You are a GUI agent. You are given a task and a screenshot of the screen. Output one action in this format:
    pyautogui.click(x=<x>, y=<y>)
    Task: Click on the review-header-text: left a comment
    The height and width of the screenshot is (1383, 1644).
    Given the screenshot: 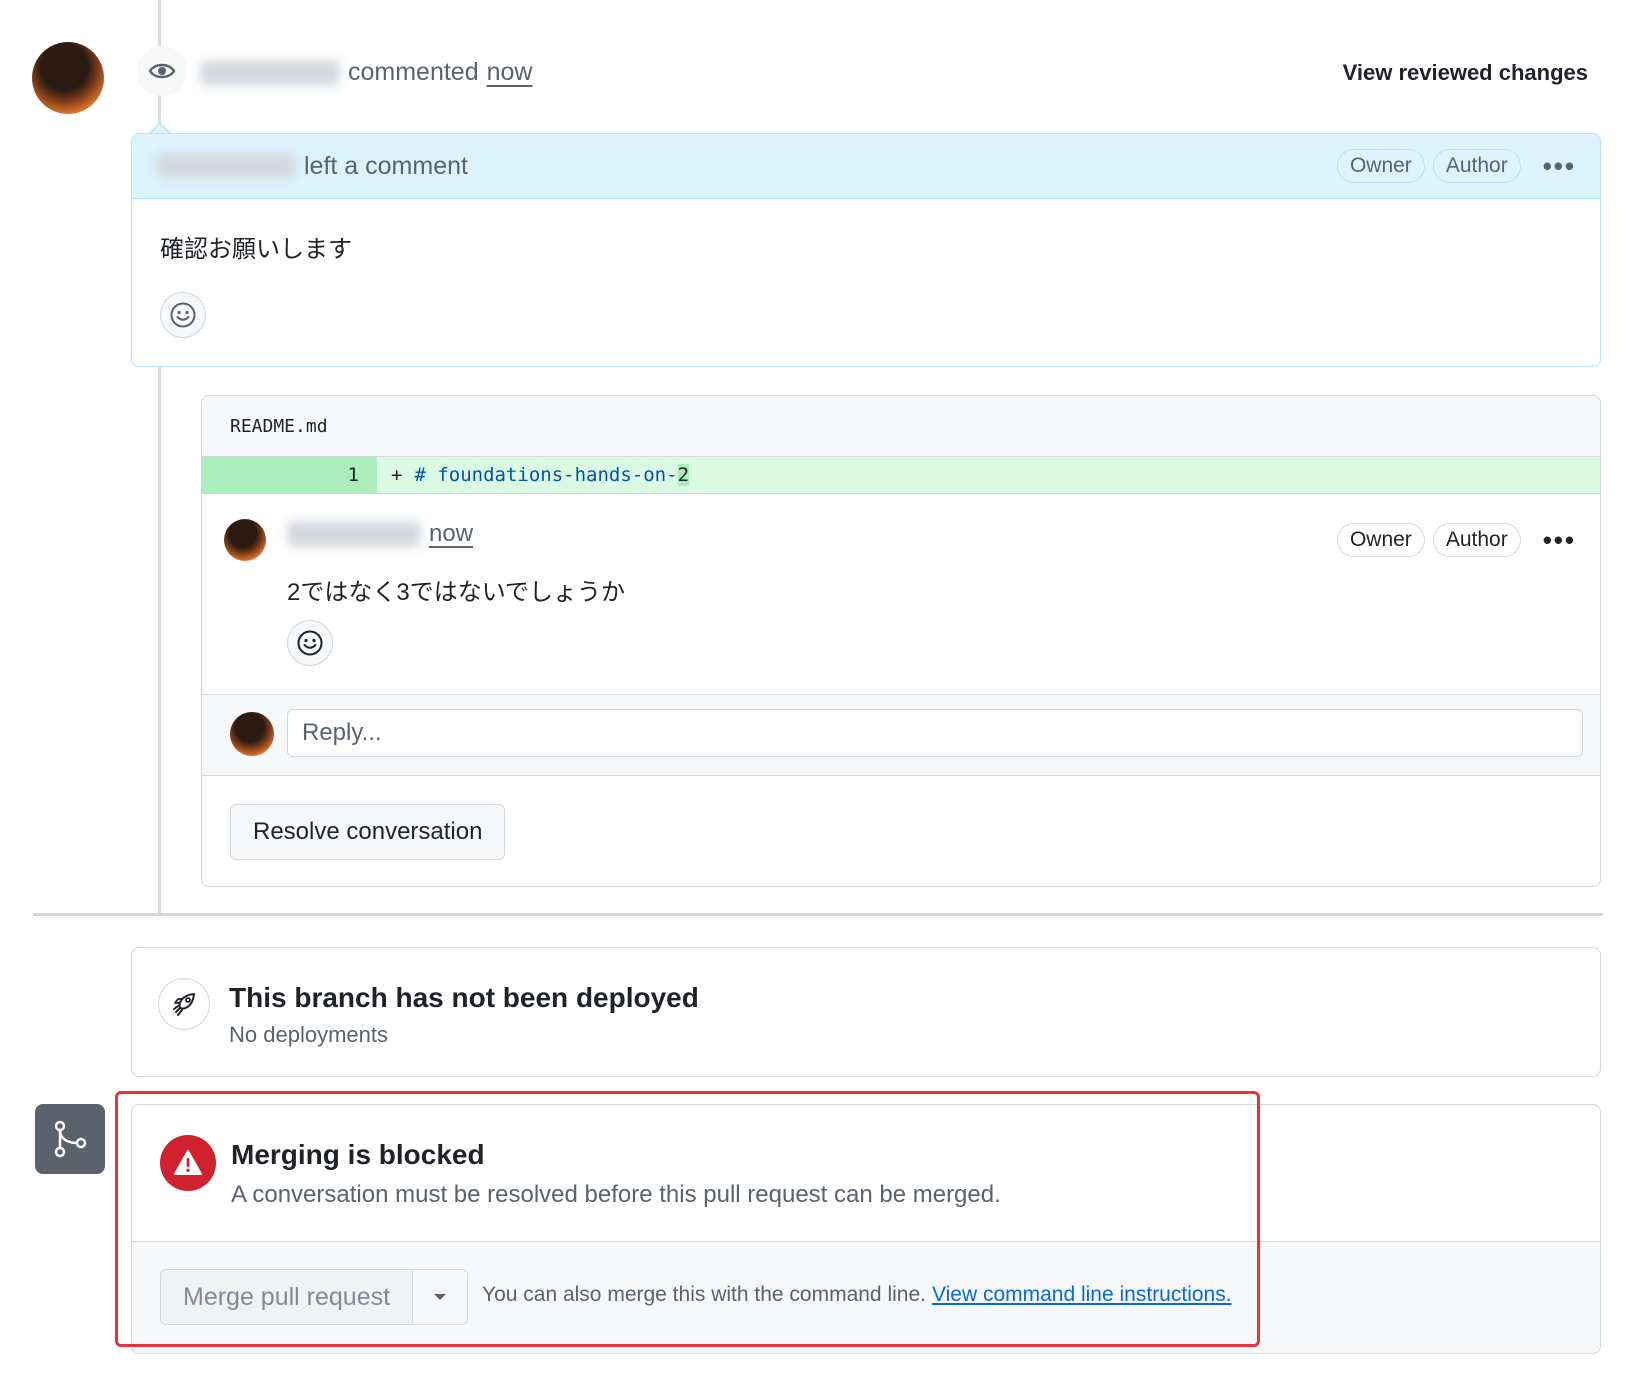 What is the action you would take?
    pyautogui.click(x=386, y=165)
    